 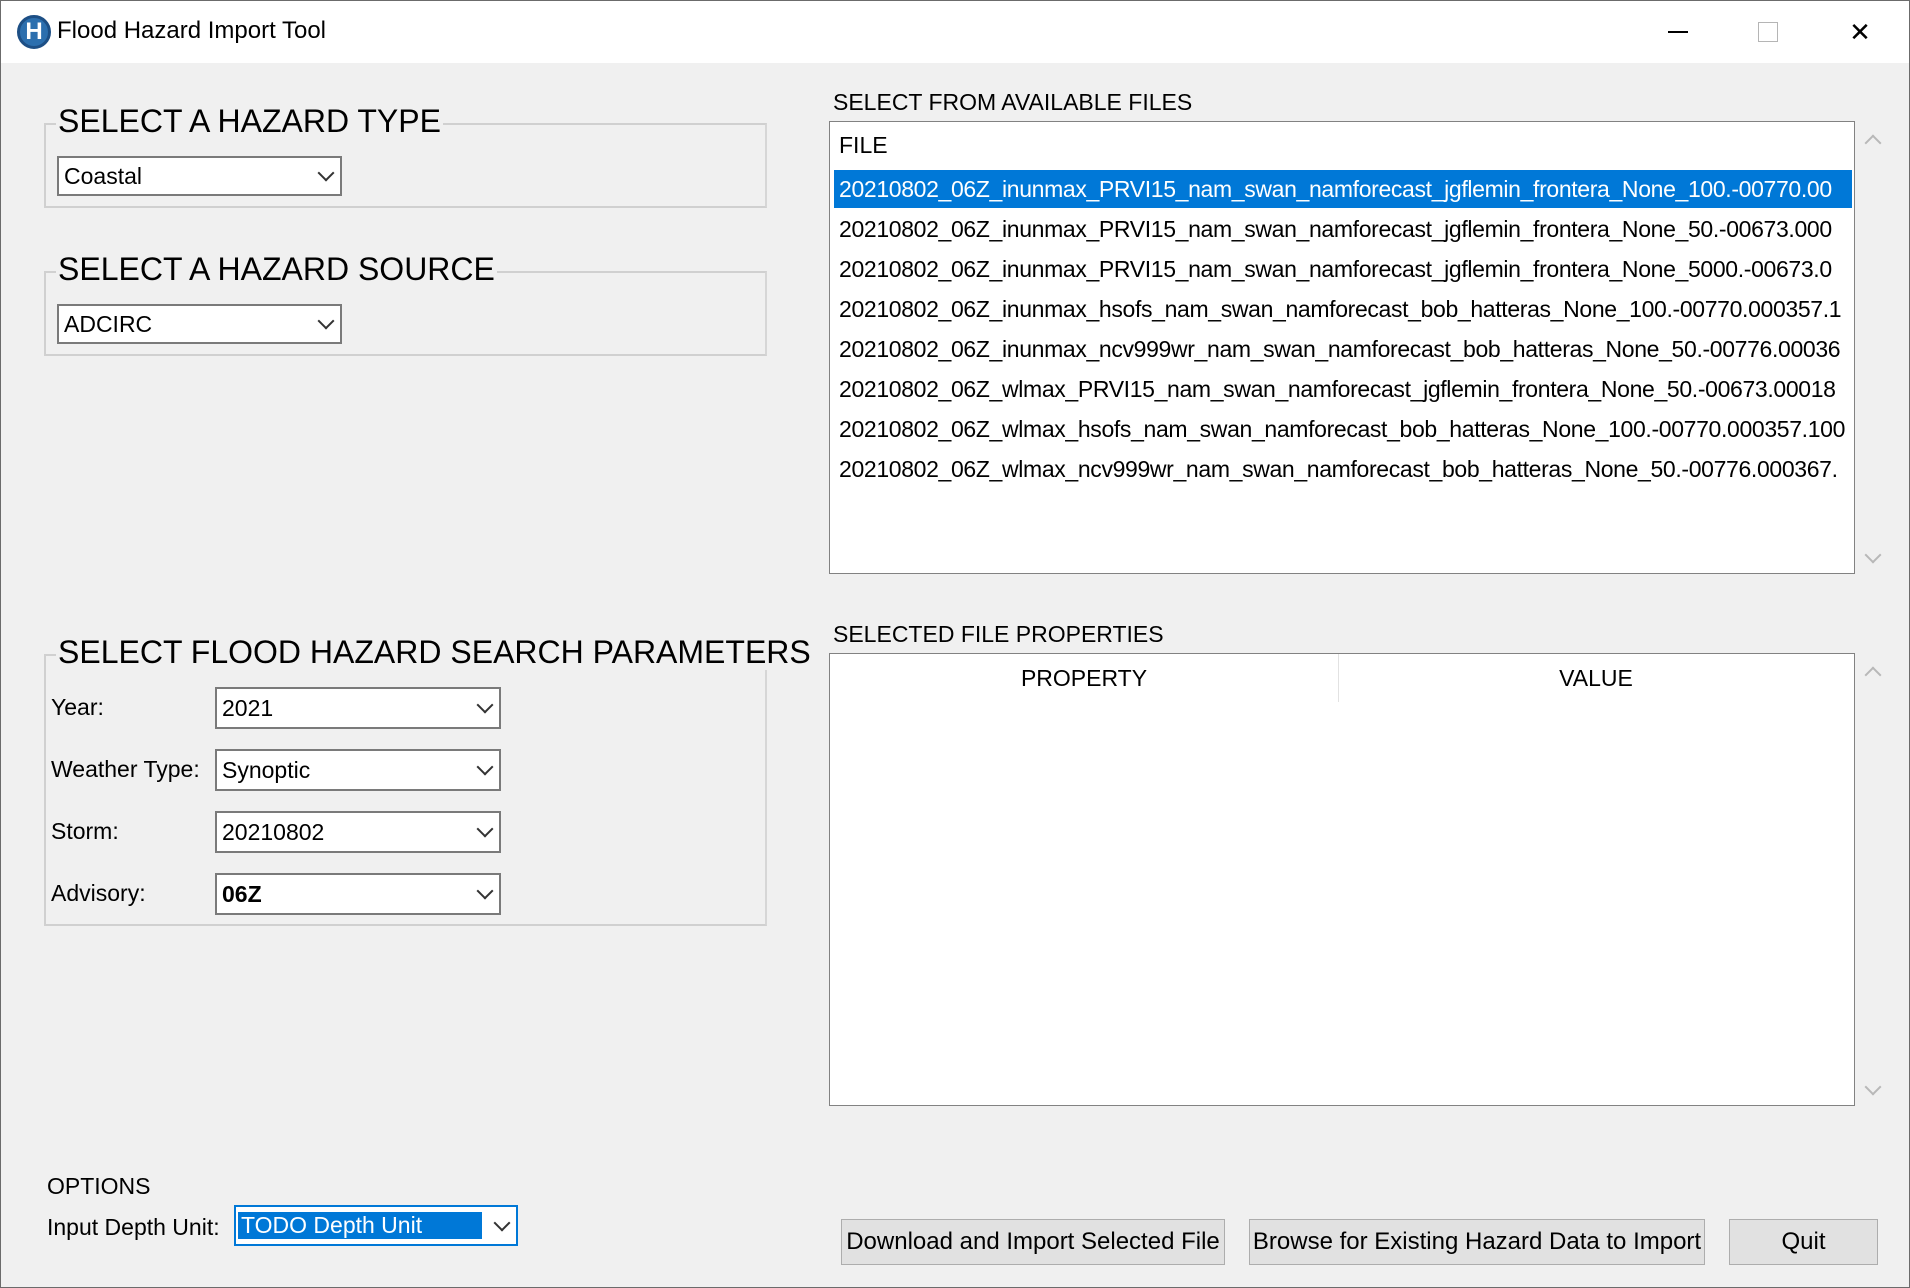 I want to click on window-title: Flood Hazard Import Tool, so click(x=192, y=30).